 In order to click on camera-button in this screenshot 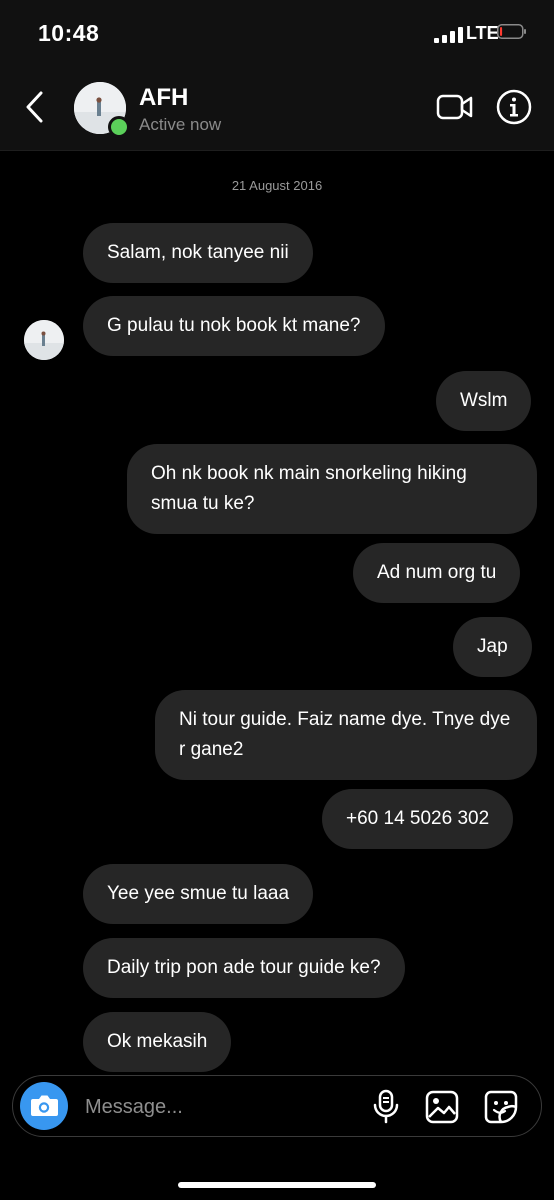, I will do `click(44, 1106)`.